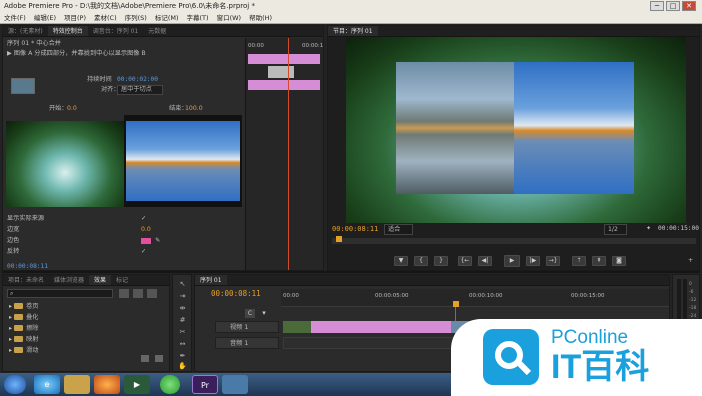 The width and height of the screenshot is (702, 396). Describe the element at coordinates (615, 229) in the screenshot. I see `resolution-dropdown: 1/2` at that location.